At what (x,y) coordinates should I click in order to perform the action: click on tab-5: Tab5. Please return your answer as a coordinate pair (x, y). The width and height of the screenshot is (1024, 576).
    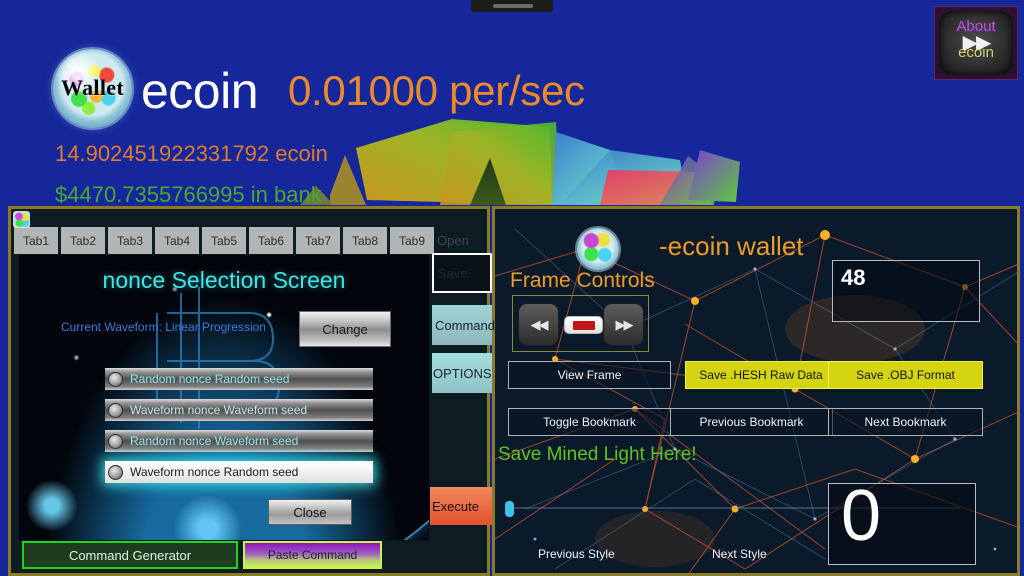
    Looking at the image, I should click on (224, 240).